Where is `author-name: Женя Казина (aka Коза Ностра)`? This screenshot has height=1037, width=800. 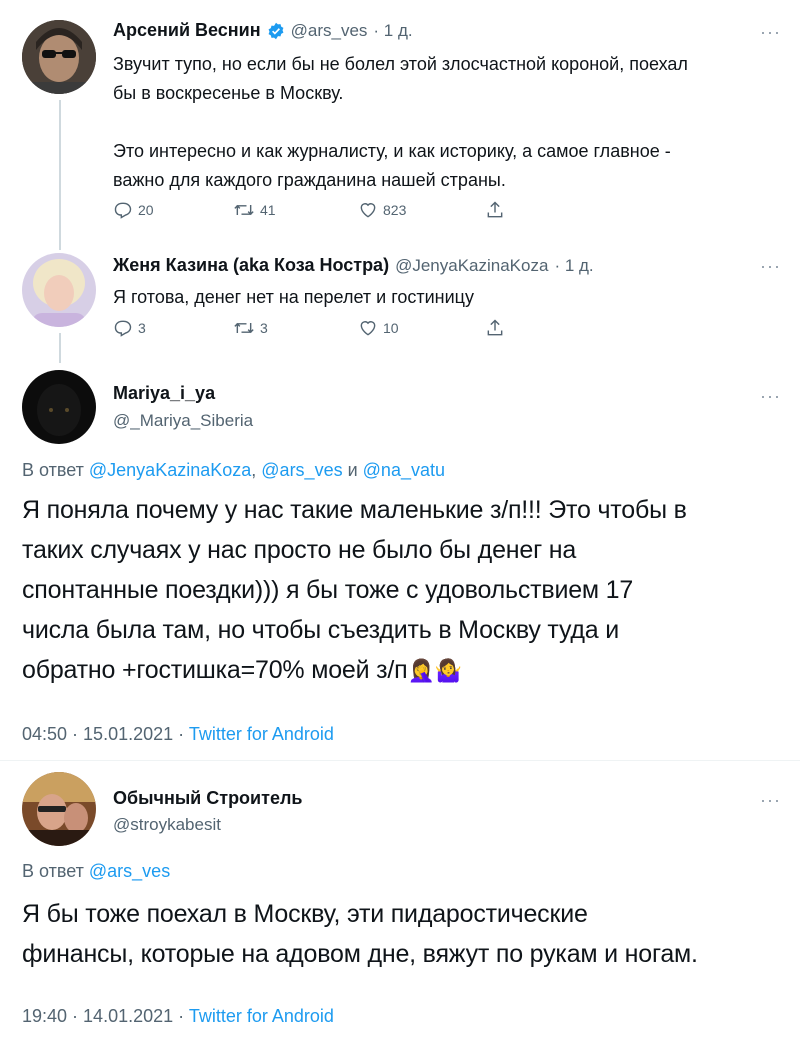
author-name: Женя Казина (aka Коза Ностра) is located at coordinates (251, 265).